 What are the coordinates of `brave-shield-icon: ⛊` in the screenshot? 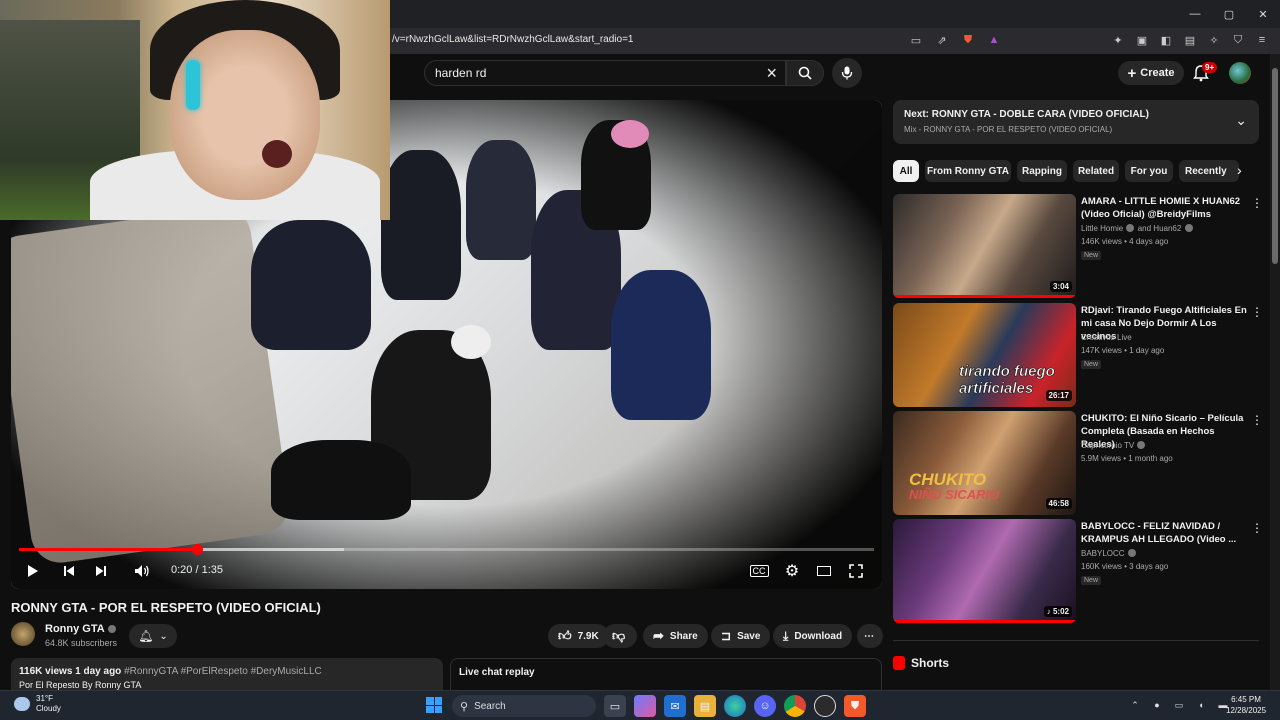 It's located at (968, 40).